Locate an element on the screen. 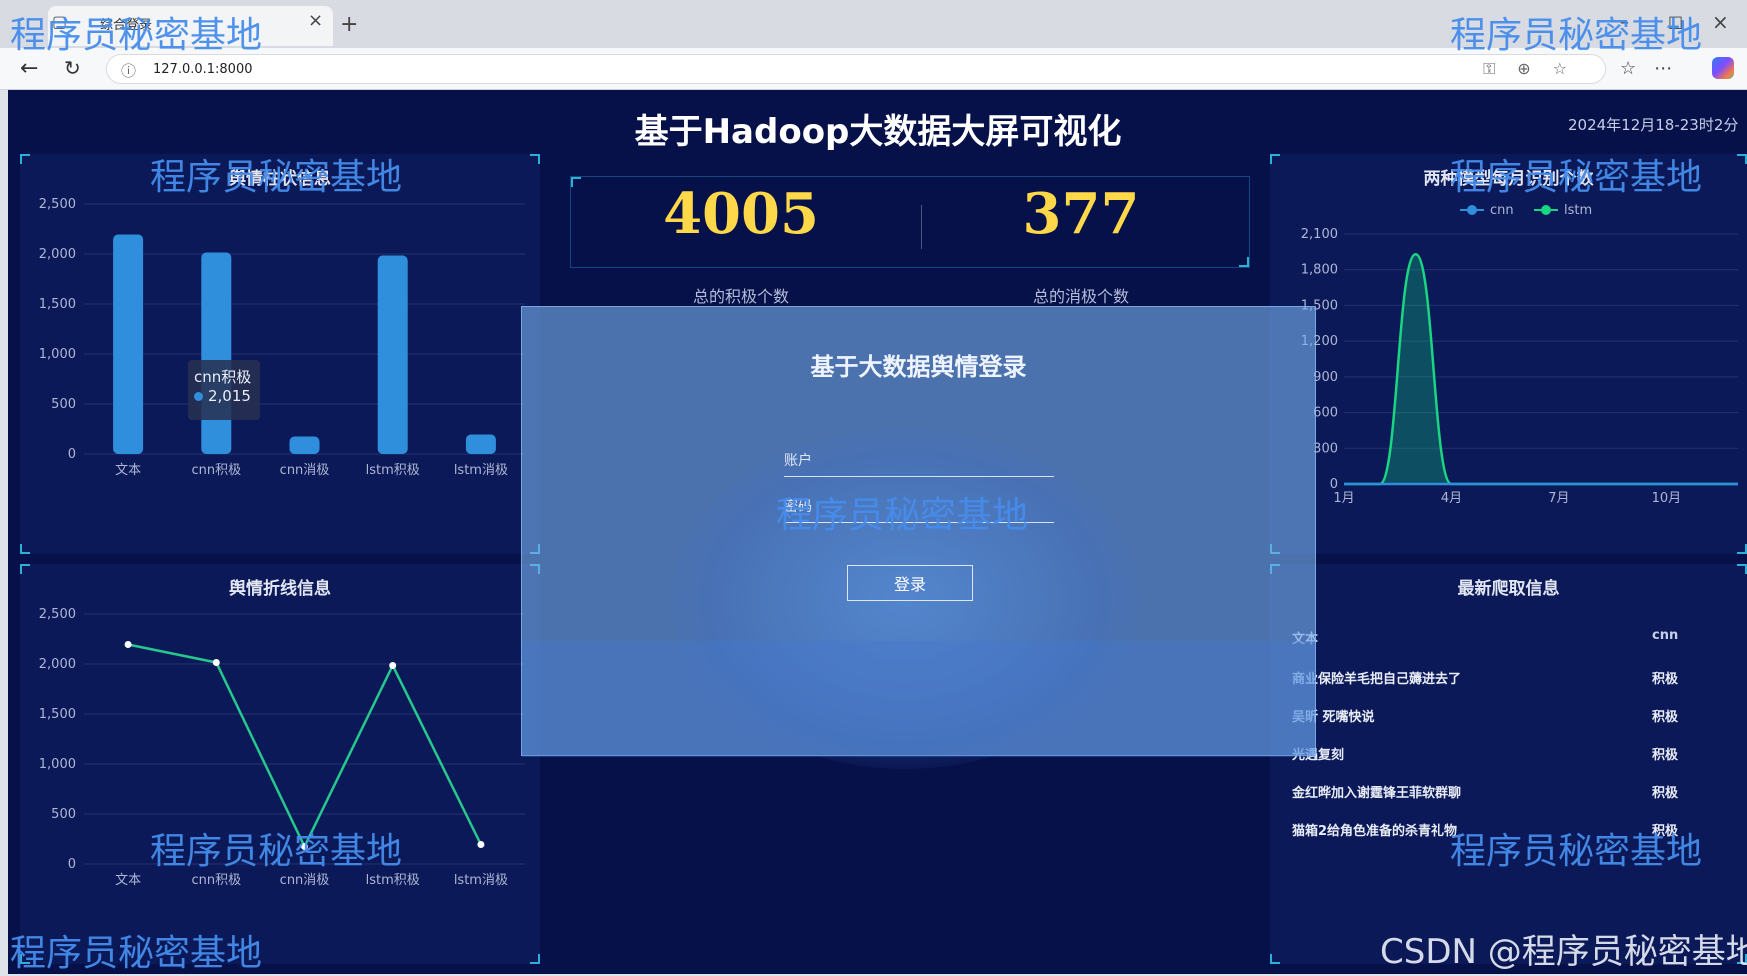 Image resolution: width=1747 pixels, height=976 pixels. series-line is located at coordinates (305, 746).